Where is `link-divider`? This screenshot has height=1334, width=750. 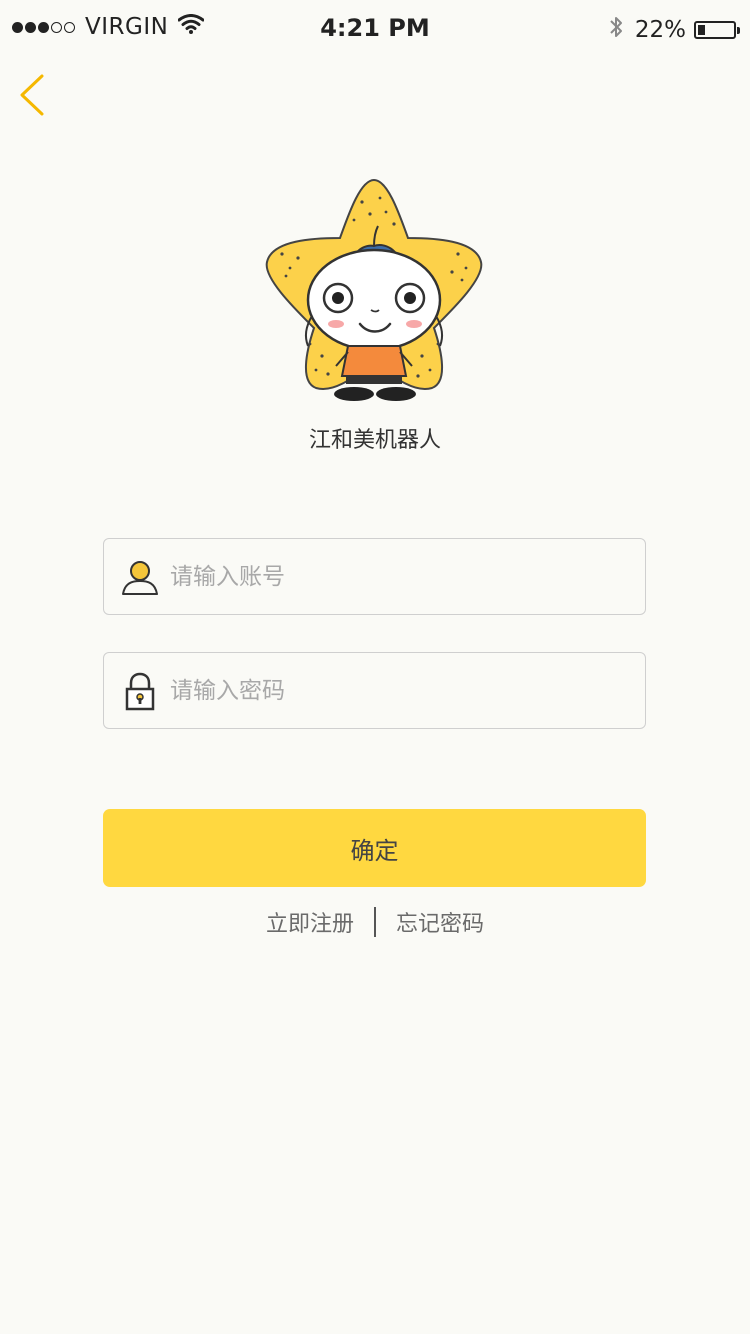 link-divider is located at coordinates (375, 922).